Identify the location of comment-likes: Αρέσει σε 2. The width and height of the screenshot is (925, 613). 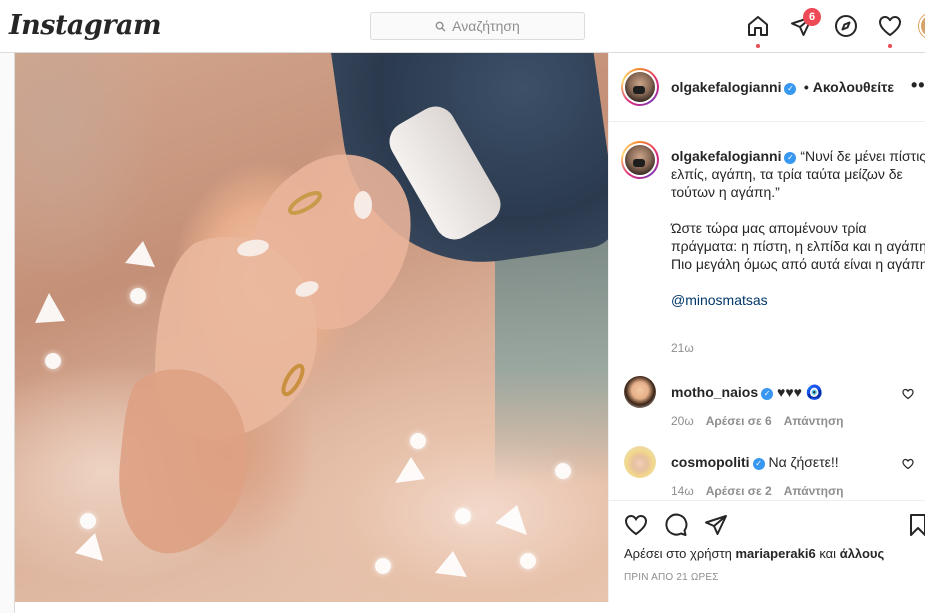
(739, 491).